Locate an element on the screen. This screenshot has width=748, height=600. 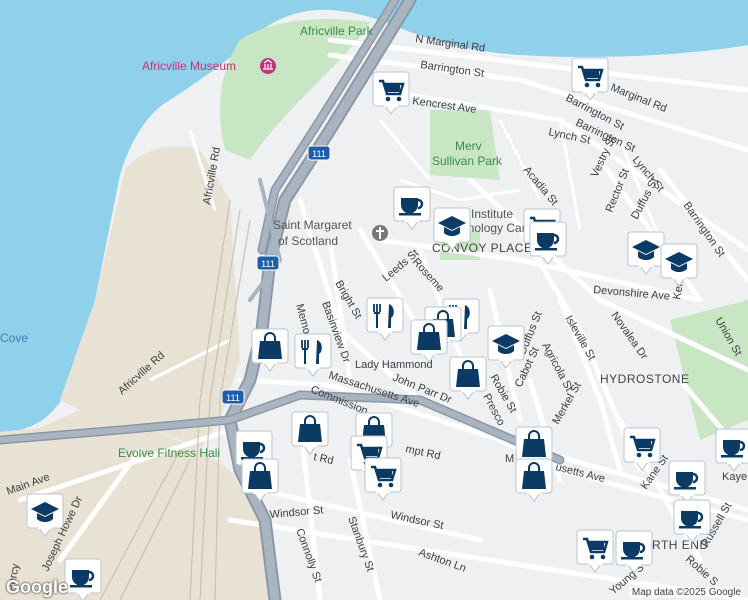
water-label-cove: Cove is located at coordinates (14, 338).